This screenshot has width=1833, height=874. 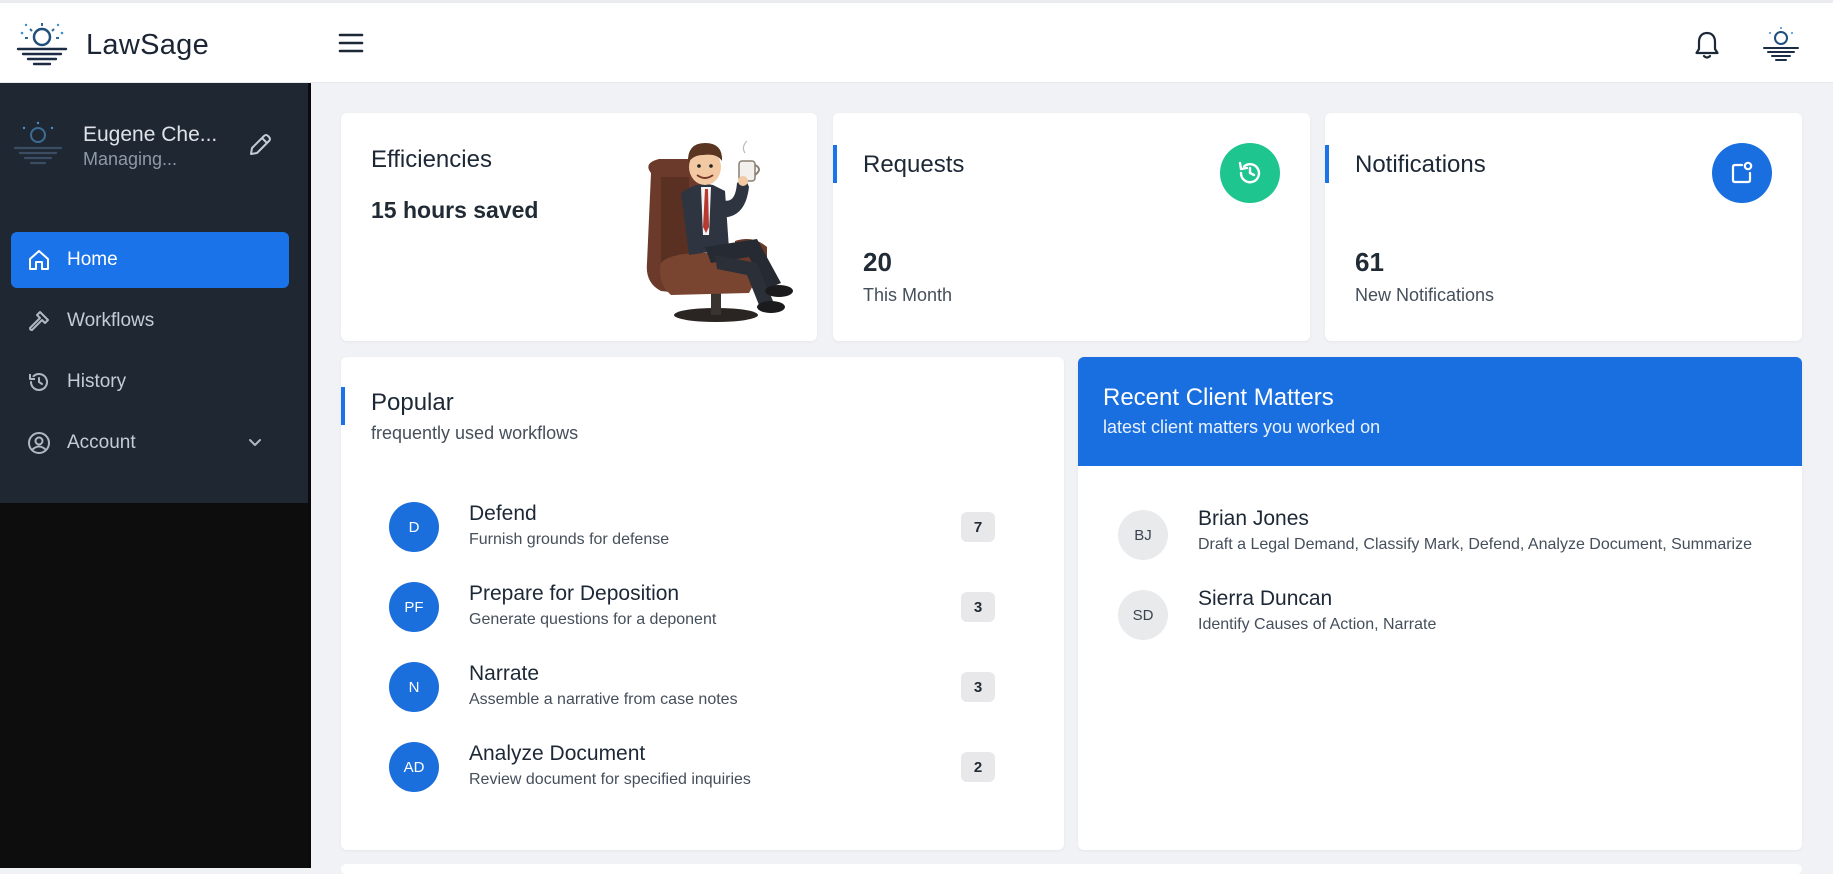 What do you see at coordinates (1218, 397) in the screenshot?
I see `recent-client-matters-title: Recent Client Matters` at bounding box center [1218, 397].